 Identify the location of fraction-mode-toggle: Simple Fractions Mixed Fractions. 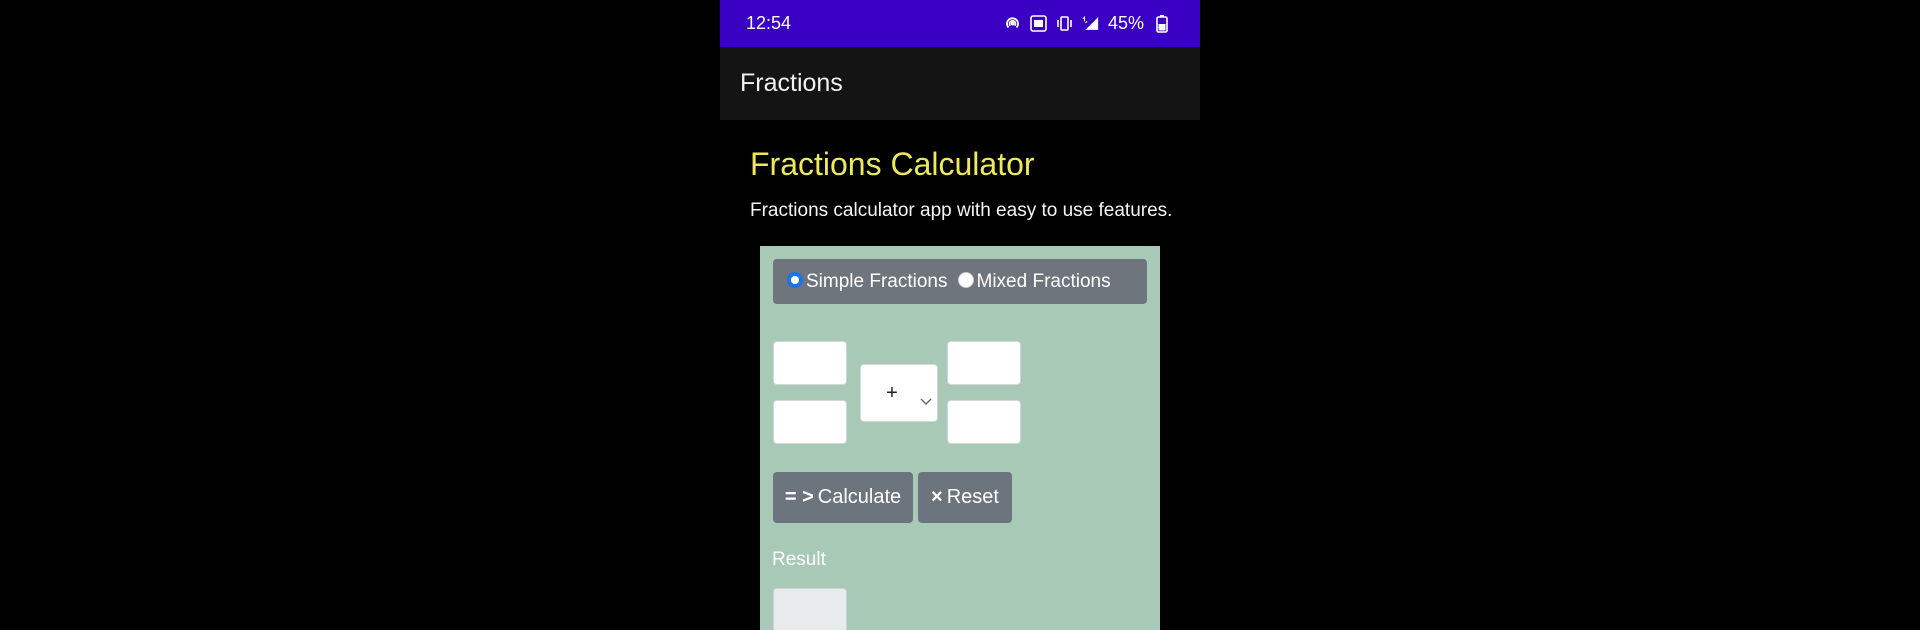
(960, 281).